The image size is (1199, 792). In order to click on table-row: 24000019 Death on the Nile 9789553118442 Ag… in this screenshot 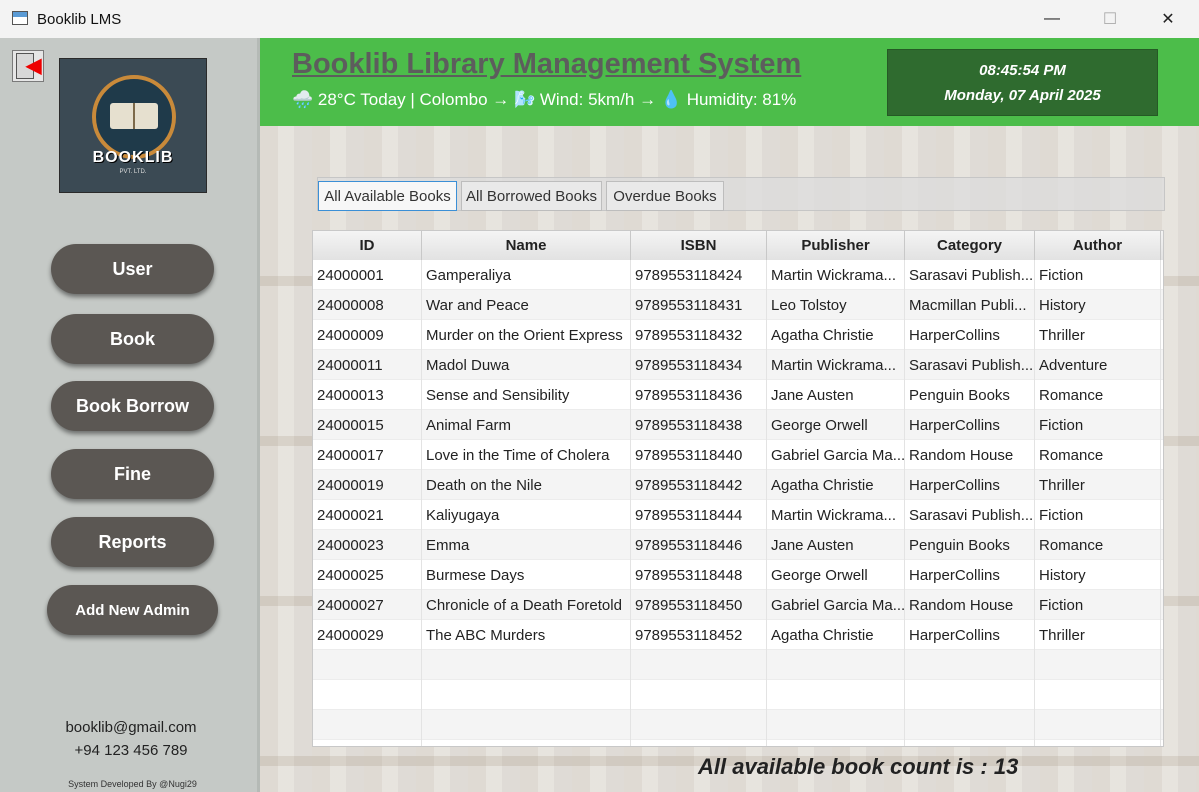, I will do `click(738, 485)`.